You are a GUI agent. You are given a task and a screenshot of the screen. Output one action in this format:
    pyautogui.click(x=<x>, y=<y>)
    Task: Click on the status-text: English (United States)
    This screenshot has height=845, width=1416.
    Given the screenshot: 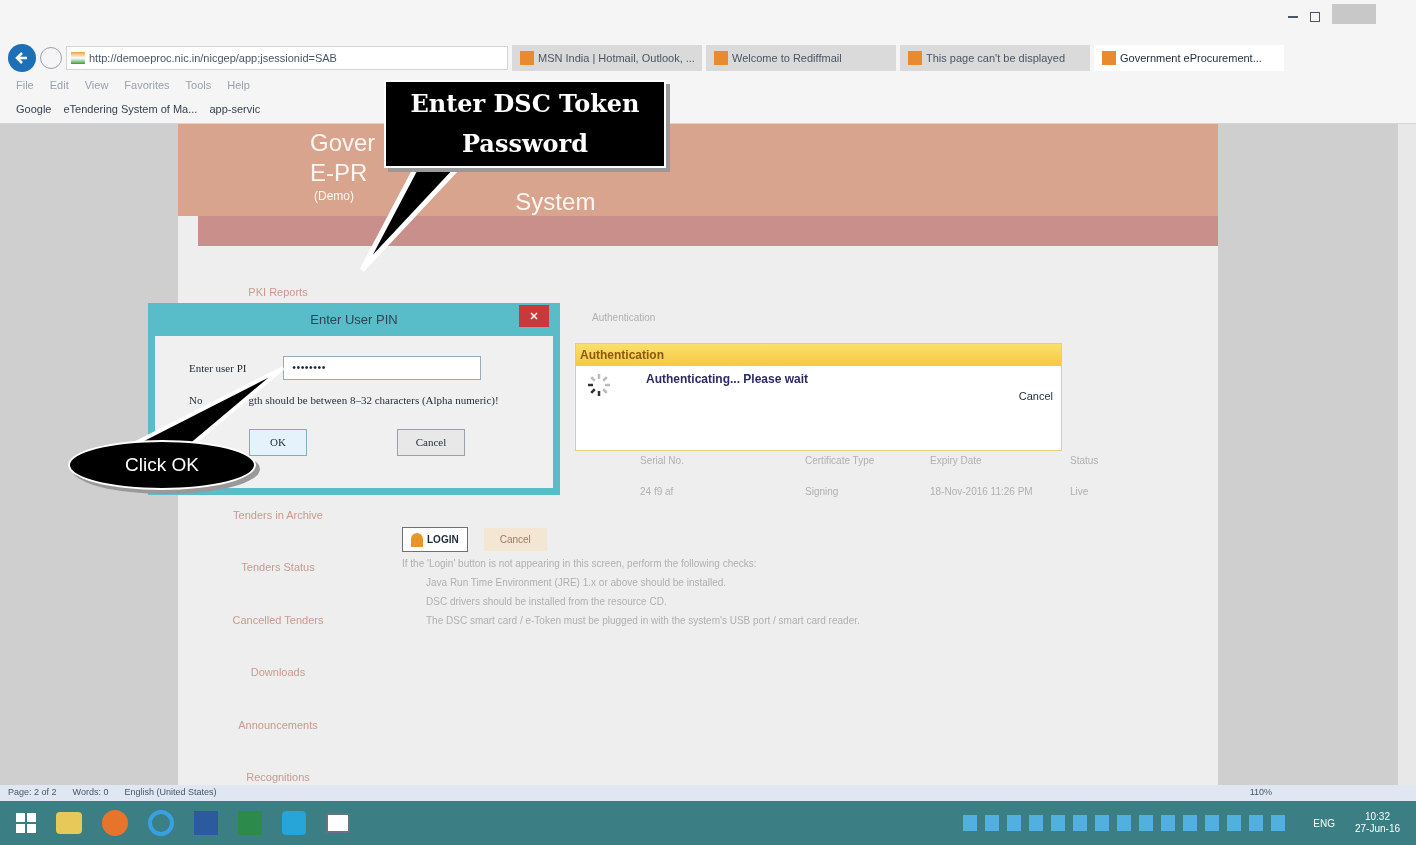 What is the action you would take?
    pyautogui.click(x=170, y=793)
    